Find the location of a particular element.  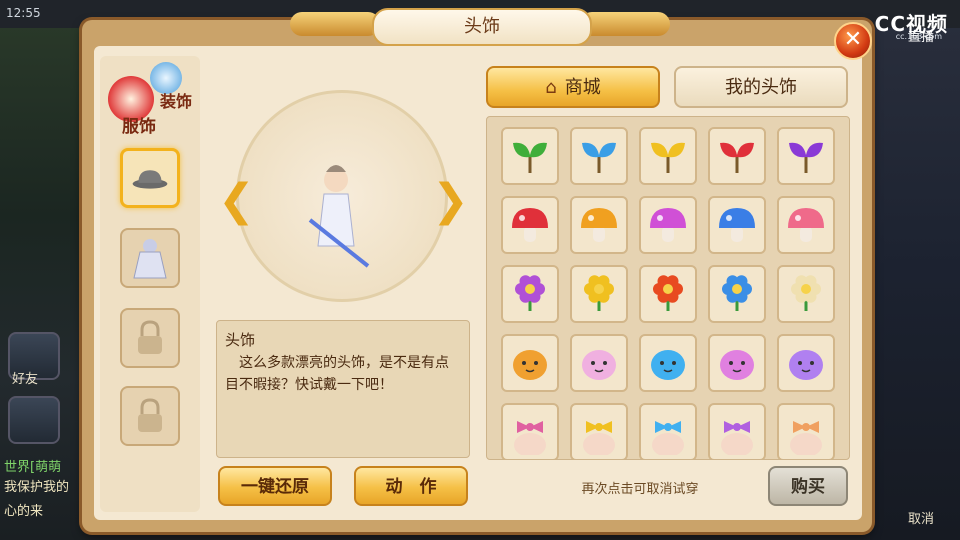

cc-live-tag: 直播 is located at coordinates (921, 37).